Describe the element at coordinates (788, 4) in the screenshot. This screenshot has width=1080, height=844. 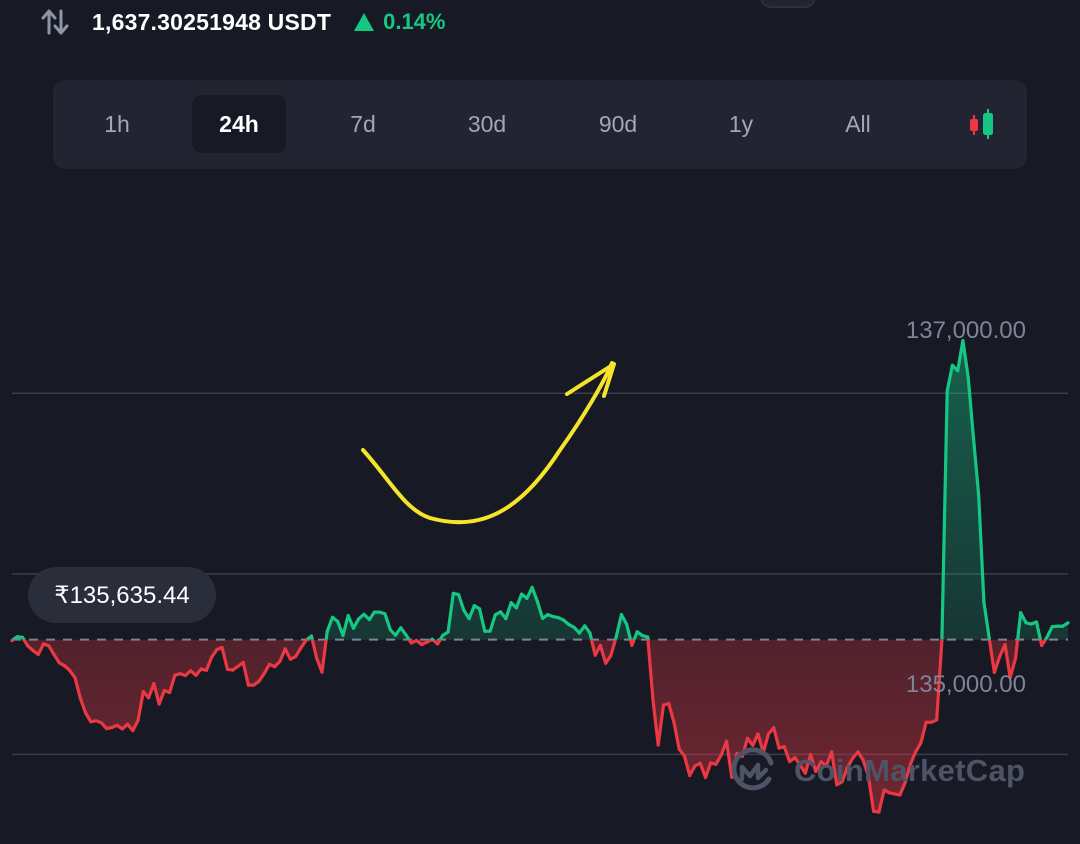
I see `top-handle` at that location.